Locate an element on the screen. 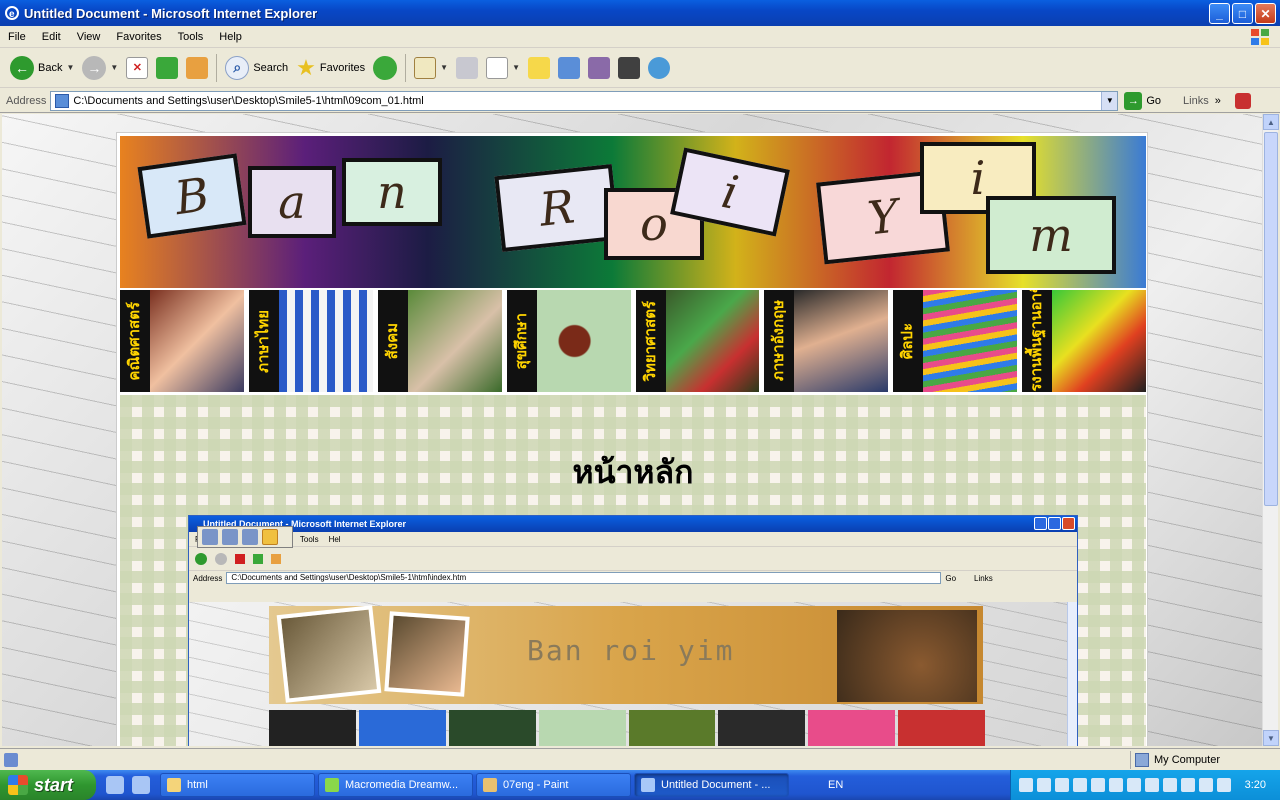  vertical-scrollbar: ▲ ▼ is located at coordinates (1270, 430).